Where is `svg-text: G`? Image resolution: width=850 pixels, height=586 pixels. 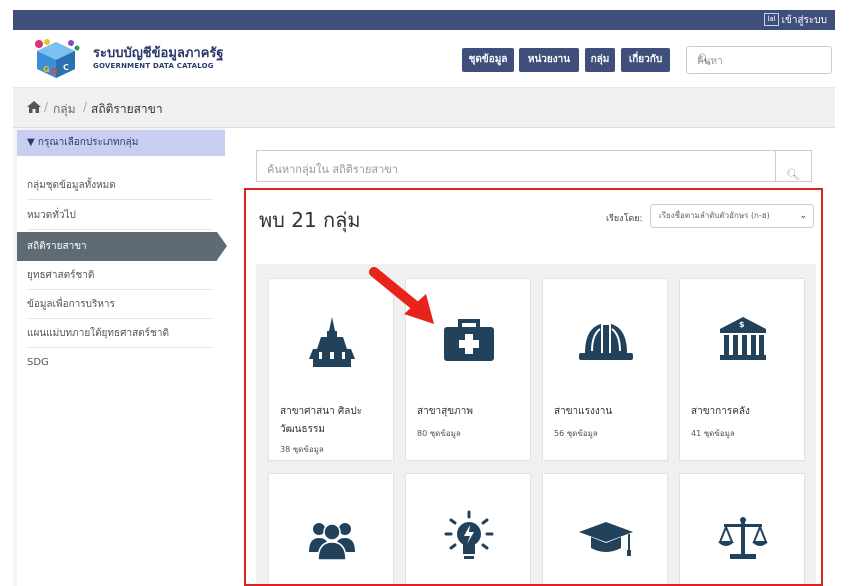 svg-text: G is located at coordinates (46, 69).